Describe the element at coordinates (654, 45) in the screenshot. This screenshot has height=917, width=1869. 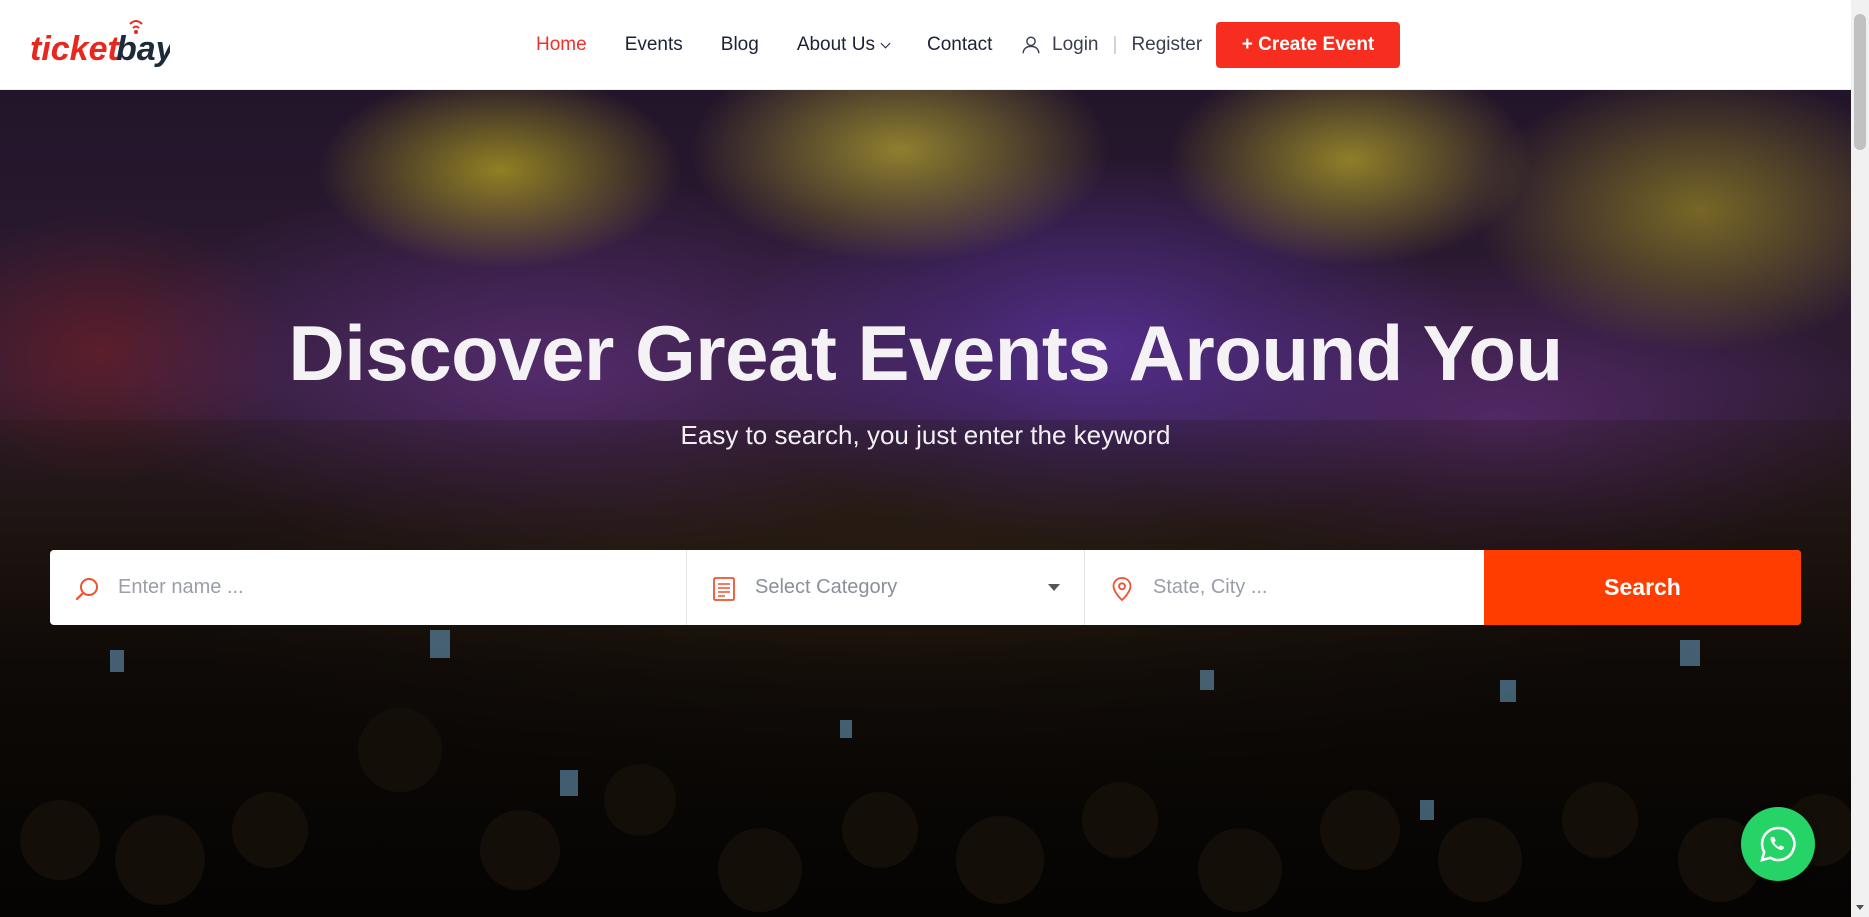
I see `nav-events: Events` at that location.